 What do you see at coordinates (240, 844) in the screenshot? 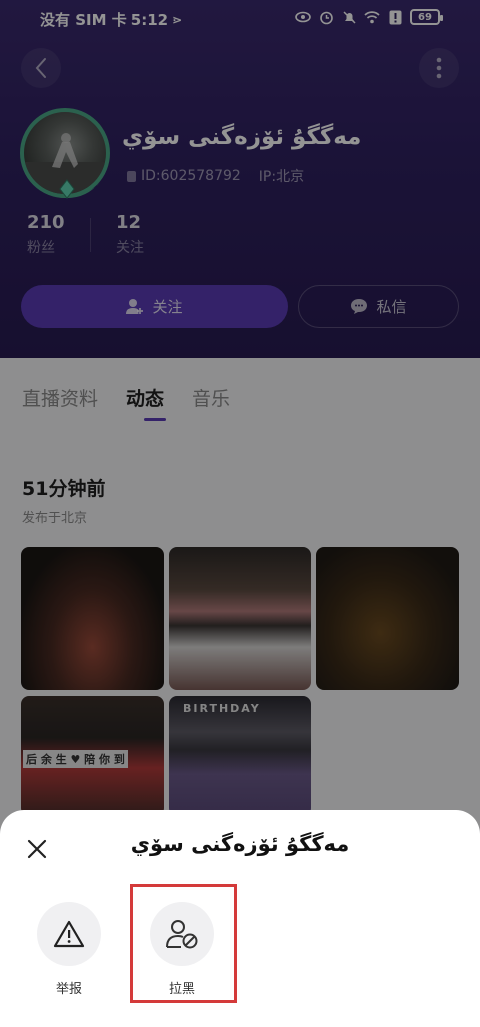
I see `sheet-title: مەگگۇ ئۆزەگنى سۆي` at bounding box center [240, 844].